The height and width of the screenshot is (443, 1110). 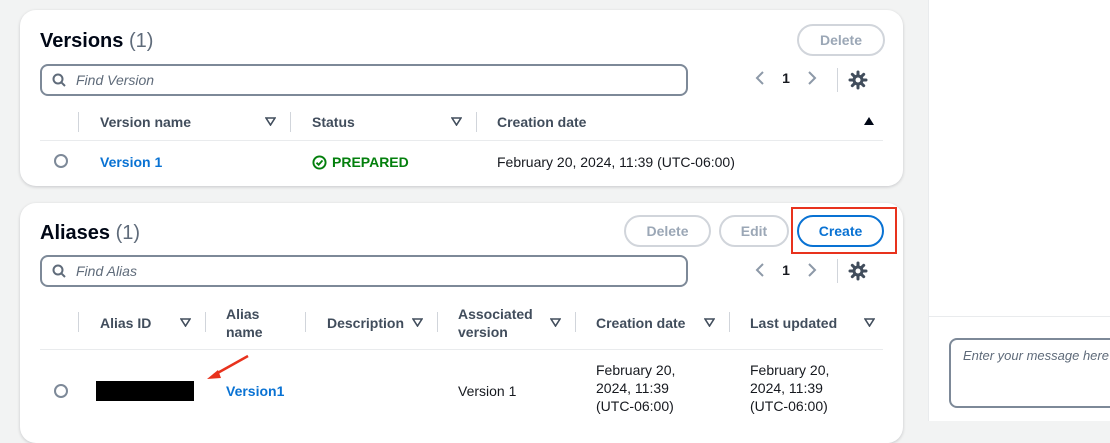 I want to click on versions-pagination: 1, so click(x=786, y=78).